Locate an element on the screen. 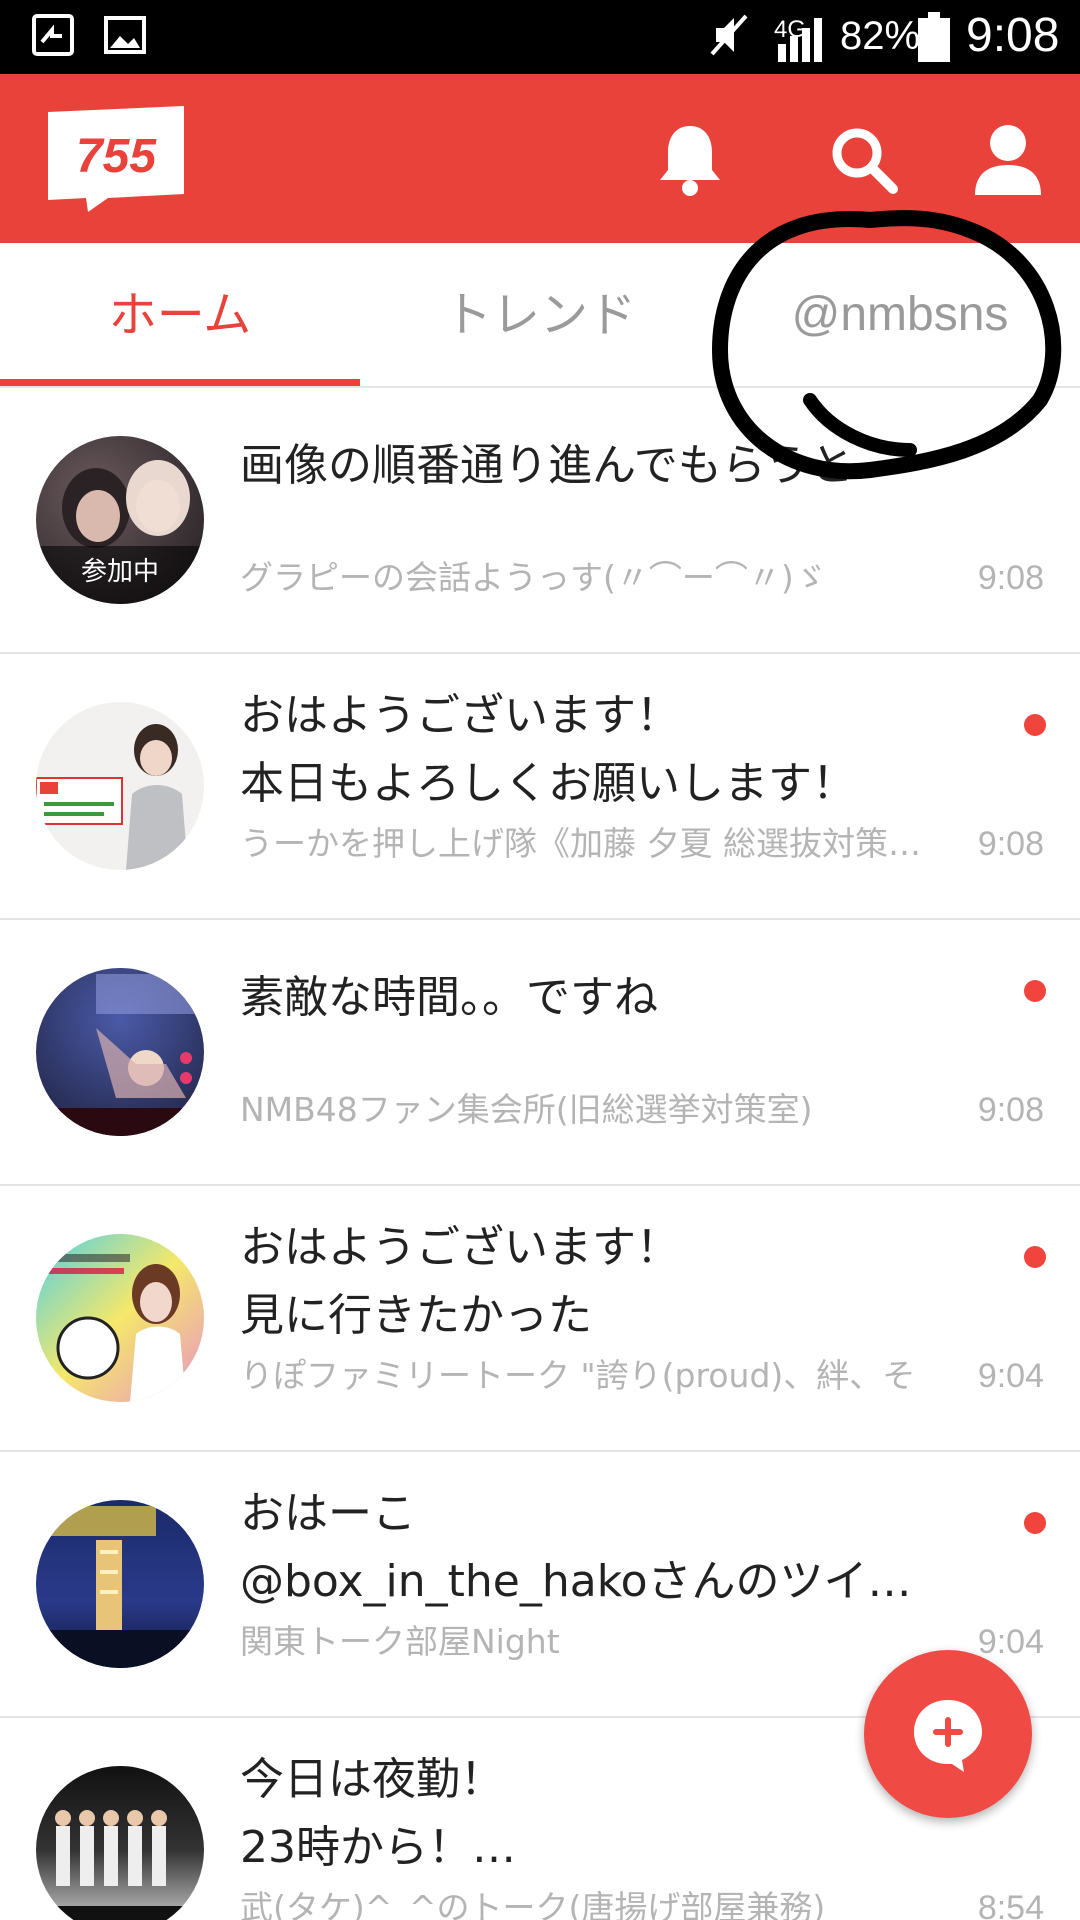  notifications-button is located at coordinates (690, 160).